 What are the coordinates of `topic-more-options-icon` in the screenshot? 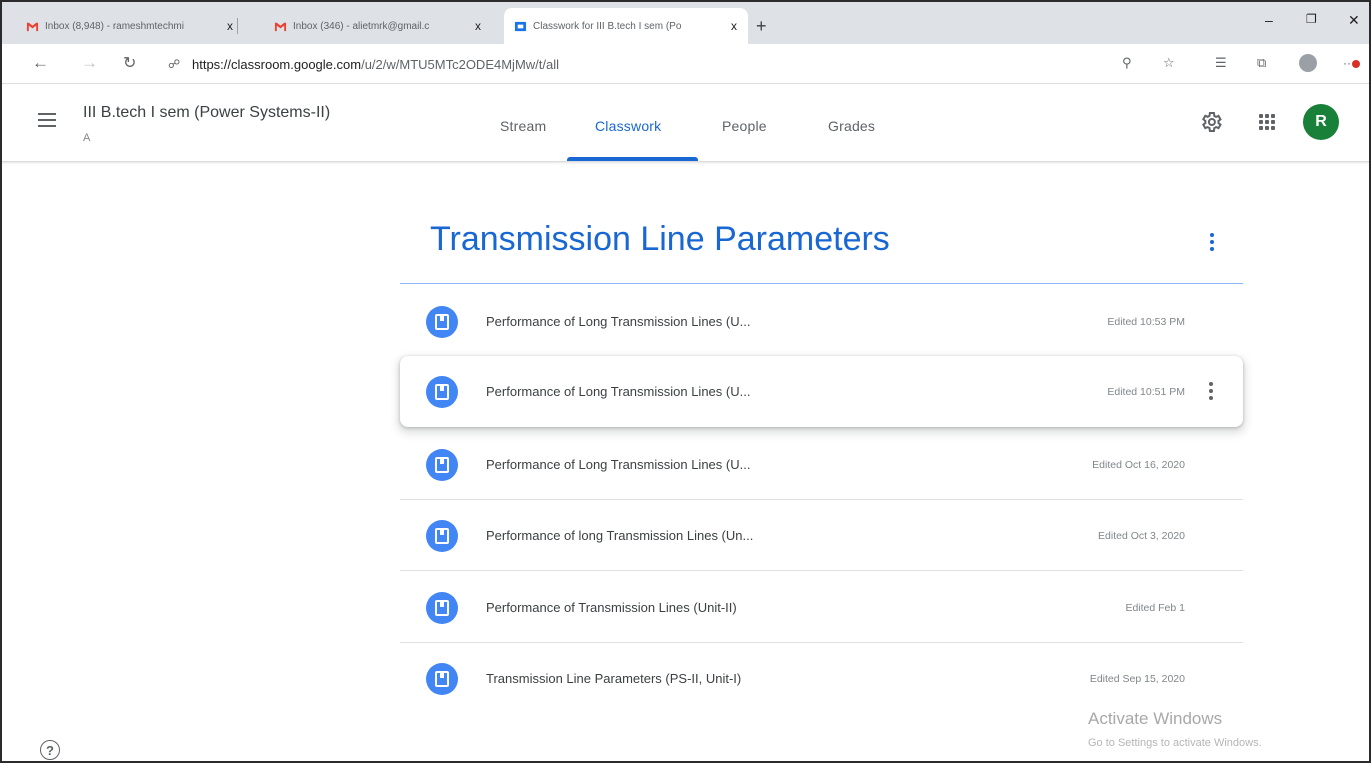 It's located at (1212, 244).